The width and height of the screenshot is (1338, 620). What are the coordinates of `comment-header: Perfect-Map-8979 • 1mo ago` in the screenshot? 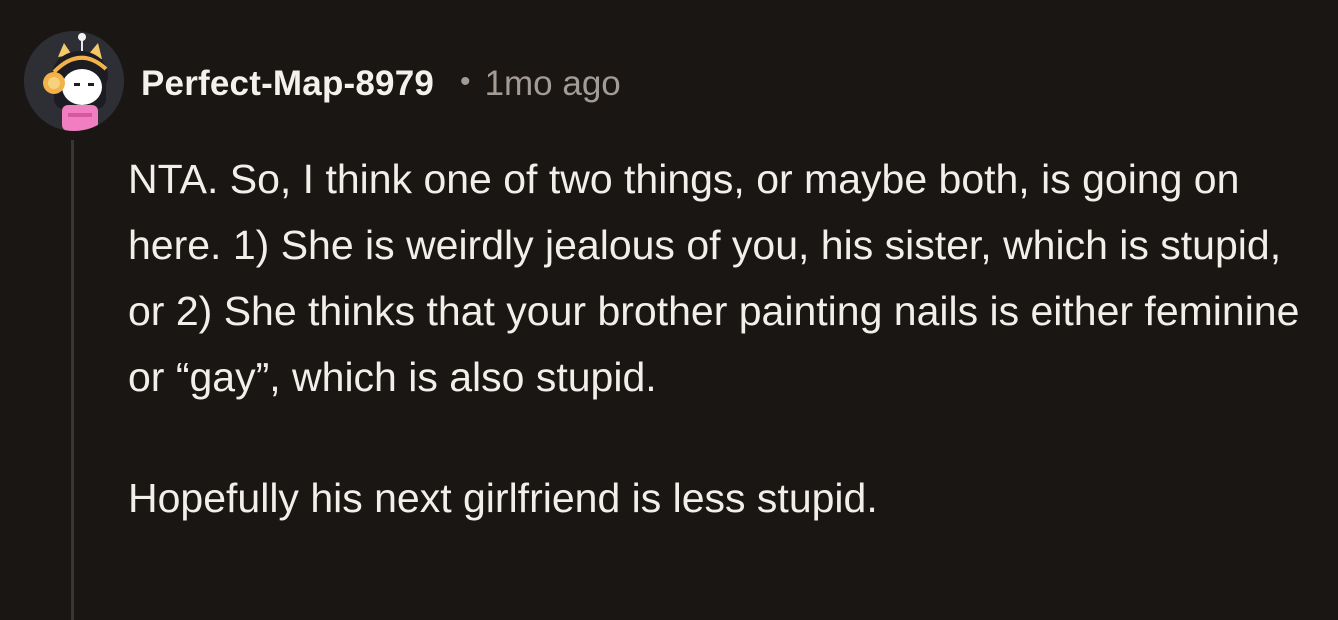 It's located at (381, 84).